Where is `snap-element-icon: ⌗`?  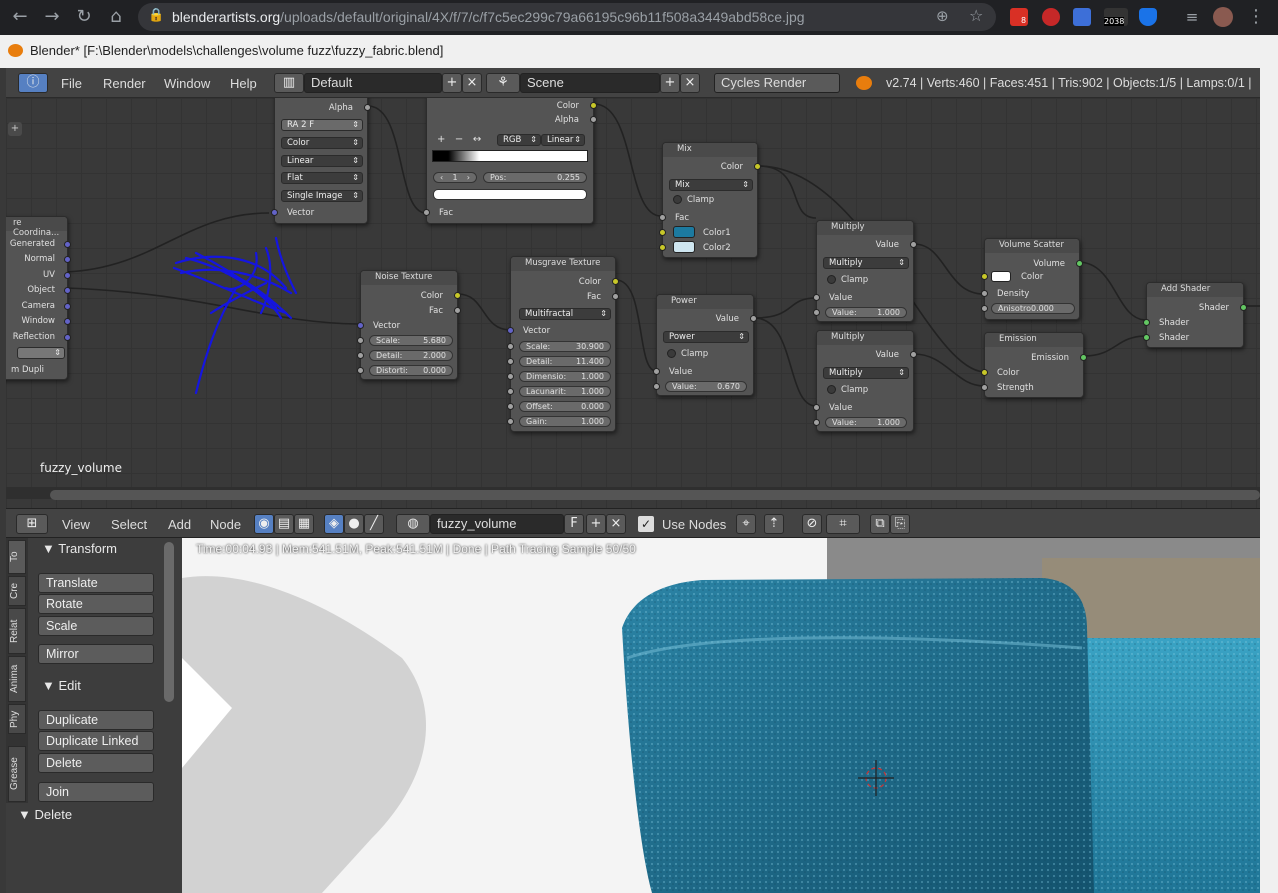
snap-element-icon: ⌗ is located at coordinates (843, 524).